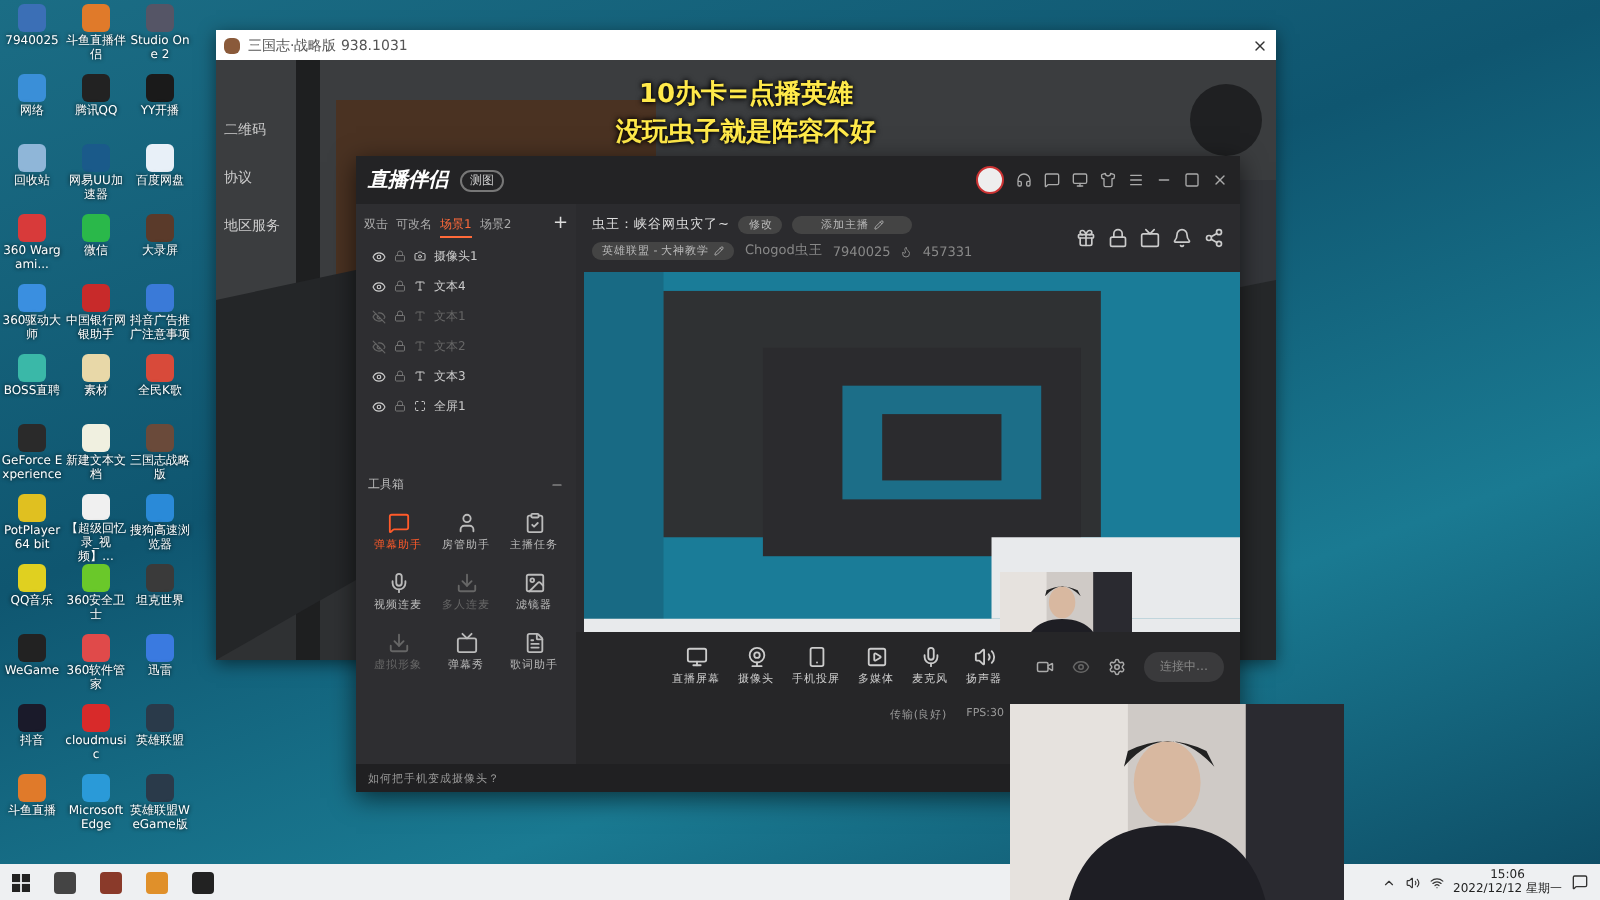 Image resolution: width=1600 pixels, height=900 pixels. What do you see at coordinates (1580, 882) in the screenshot?
I see `notification-icon` at bounding box center [1580, 882].